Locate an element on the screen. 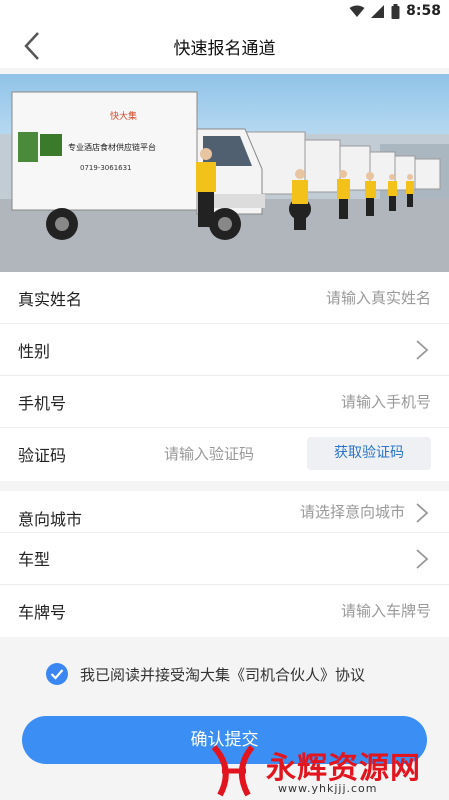 The height and width of the screenshot is (800, 449). city-row: 意向城市 请选择意向城市 is located at coordinates (224, 512).